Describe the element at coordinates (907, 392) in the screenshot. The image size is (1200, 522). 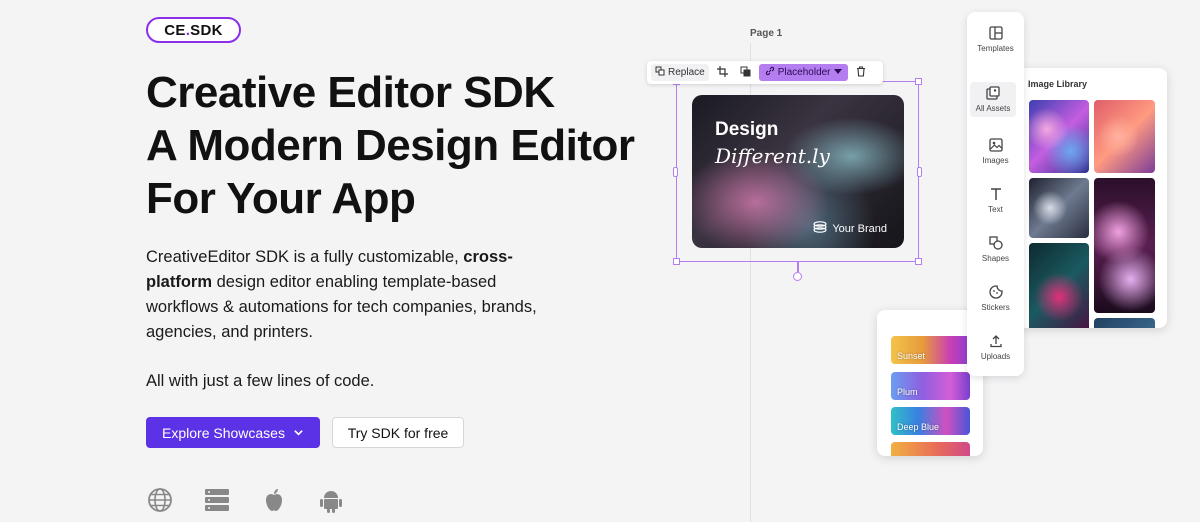
I see `filter-label: Plum` at that location.